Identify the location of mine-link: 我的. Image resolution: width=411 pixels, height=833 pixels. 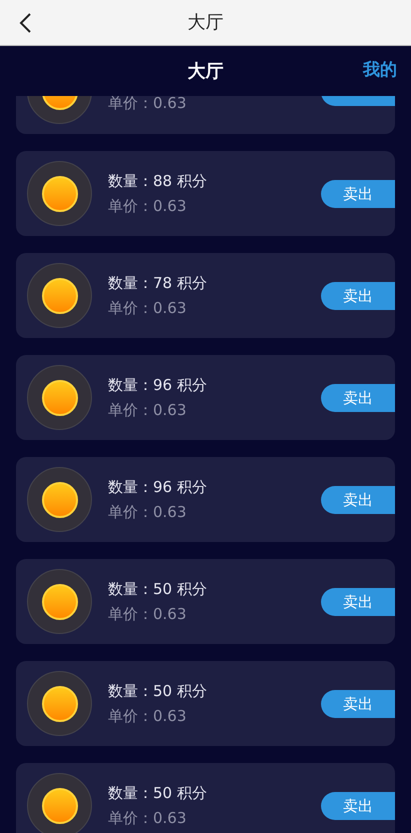
(380, 71).